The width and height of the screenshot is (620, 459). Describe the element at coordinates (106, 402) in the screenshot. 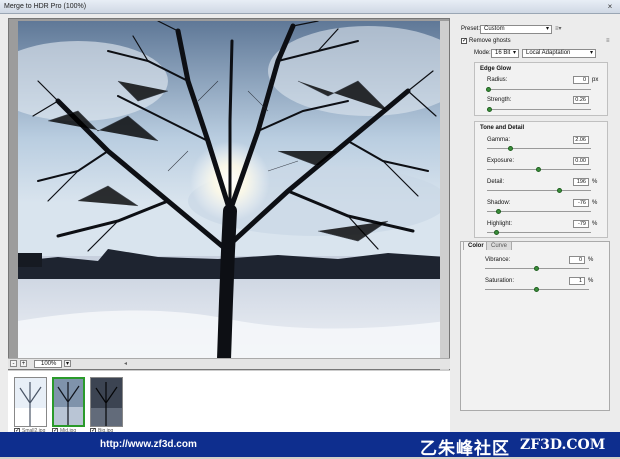

I see `thumbnail-dark` at that location.